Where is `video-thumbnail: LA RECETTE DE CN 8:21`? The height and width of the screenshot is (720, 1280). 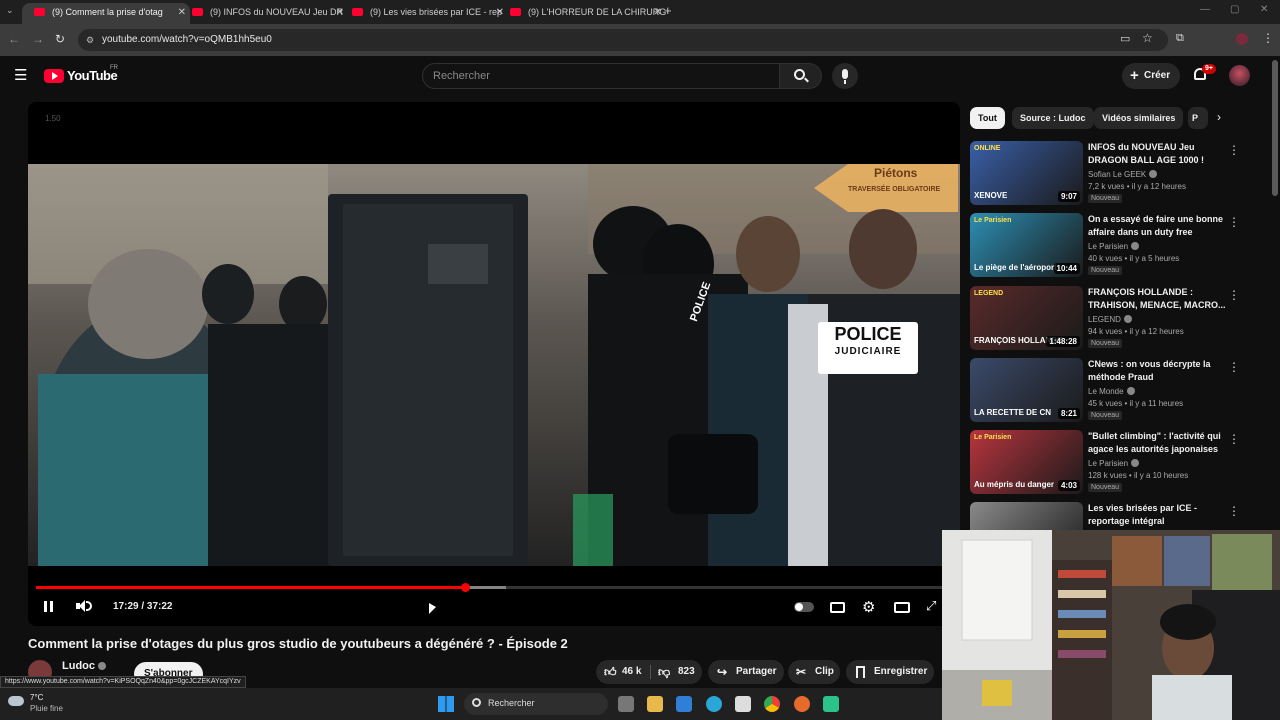
video-thumbnail: LA RECETTE DE CN 8:21 is located at coordinates (1026, 390).